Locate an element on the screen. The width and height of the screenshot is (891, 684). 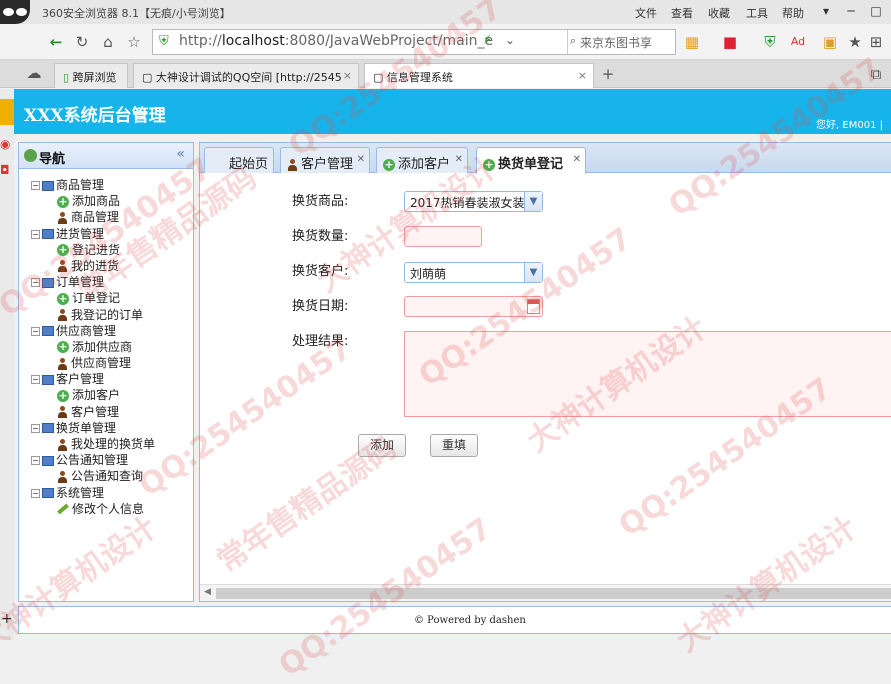
product-select: 2017热销春装淑女装 ▼ is located at coordinates (473, 201).